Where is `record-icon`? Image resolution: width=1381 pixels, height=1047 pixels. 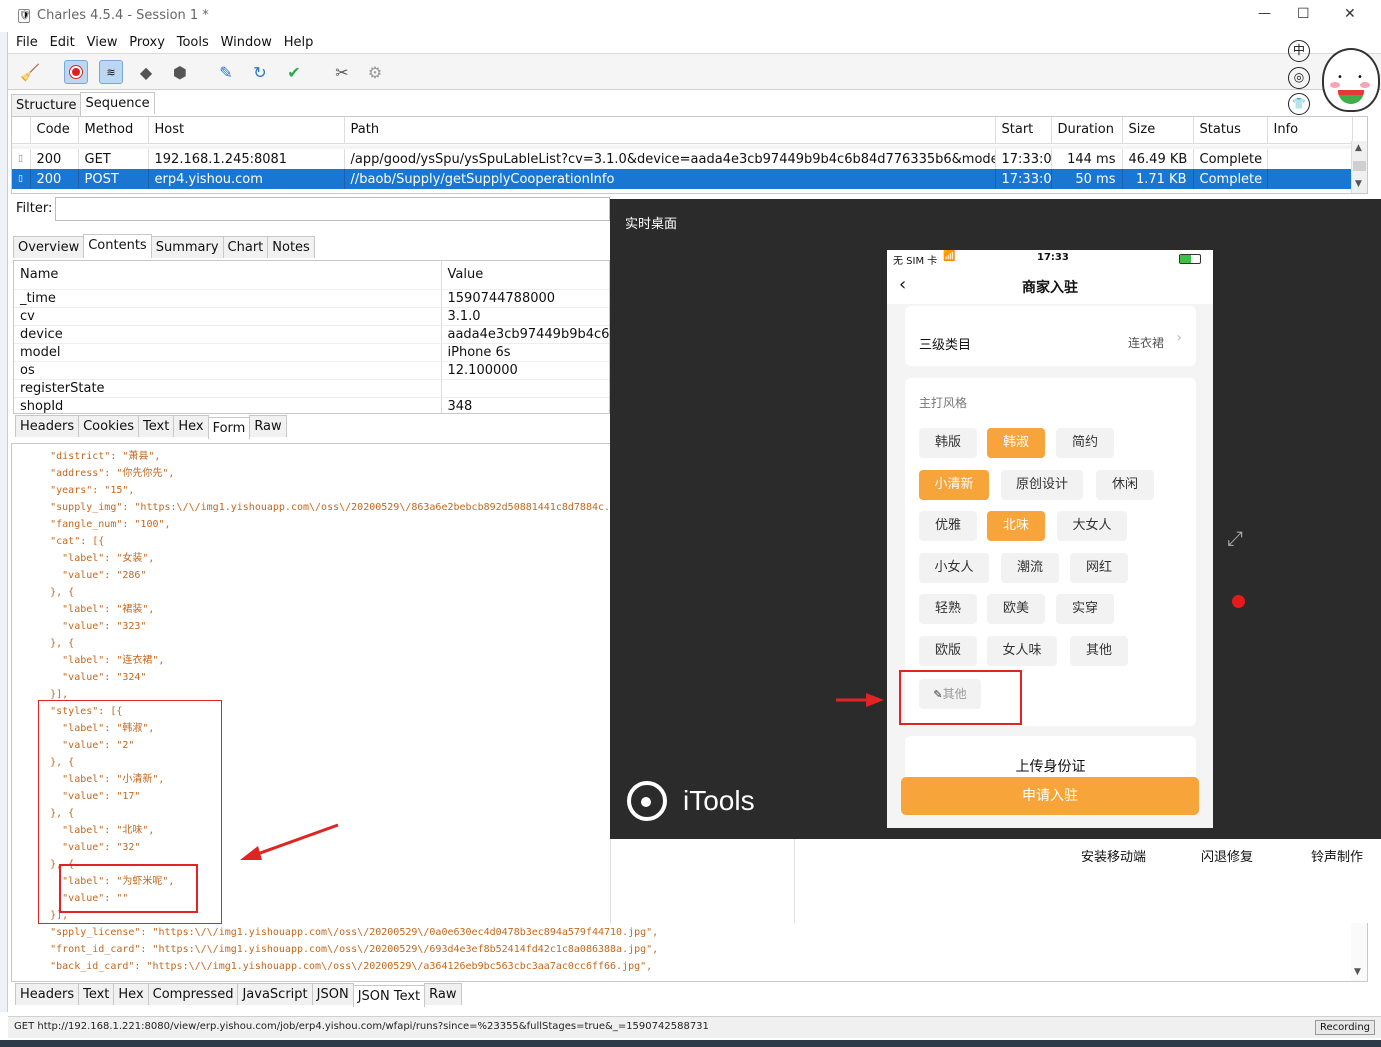 record-icon is located at coordinates (76, 72).